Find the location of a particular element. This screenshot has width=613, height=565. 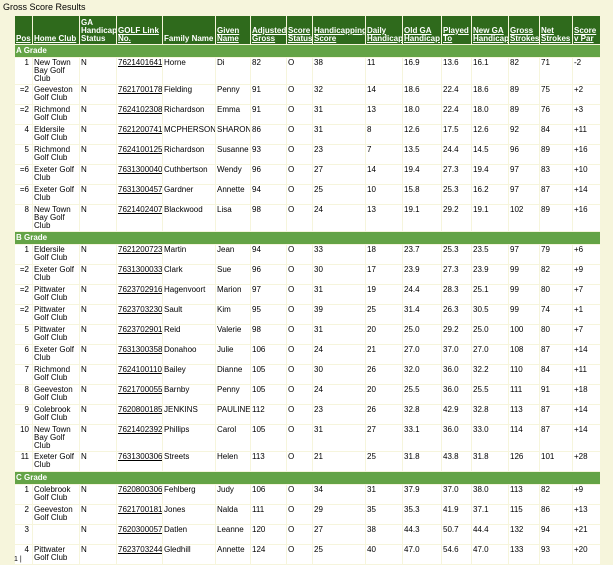

cell-played: 25.3 is located at coordinates (456, 254).